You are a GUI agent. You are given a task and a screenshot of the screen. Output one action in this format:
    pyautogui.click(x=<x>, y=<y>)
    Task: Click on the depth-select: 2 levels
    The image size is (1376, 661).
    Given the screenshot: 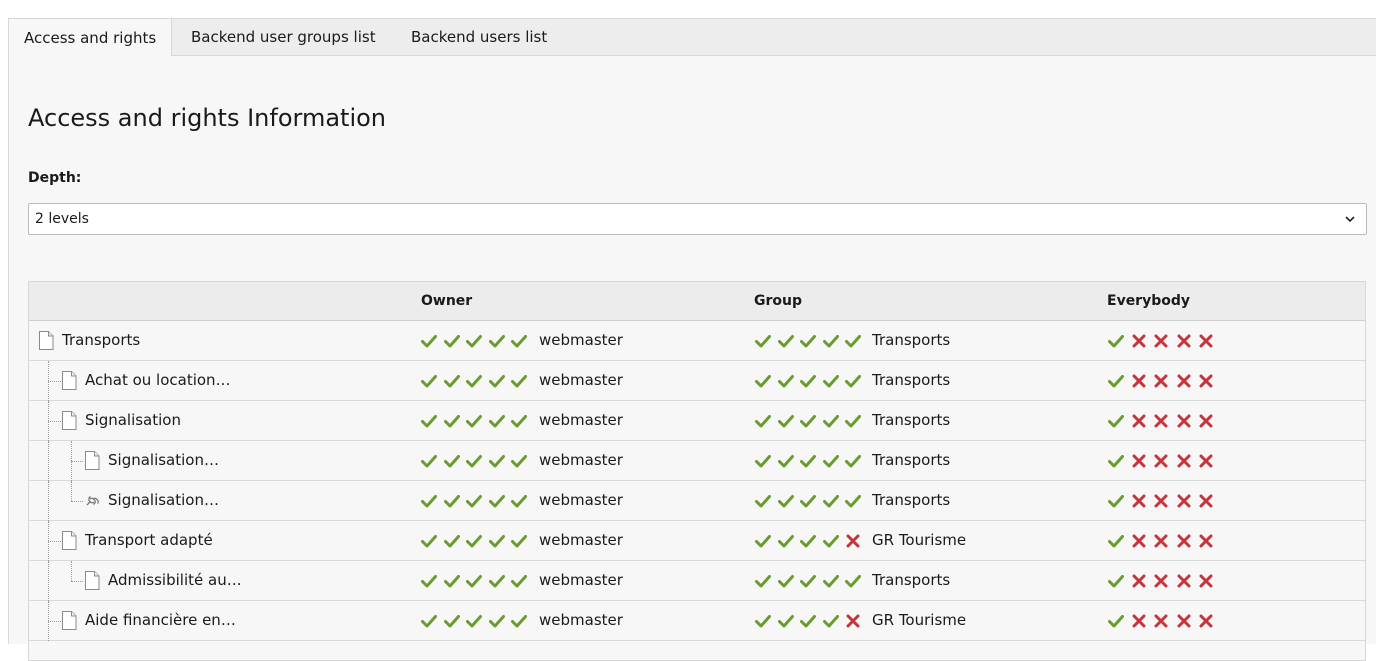 What is the action you would take?
    pyautogui.click(x=697, y=219)
    